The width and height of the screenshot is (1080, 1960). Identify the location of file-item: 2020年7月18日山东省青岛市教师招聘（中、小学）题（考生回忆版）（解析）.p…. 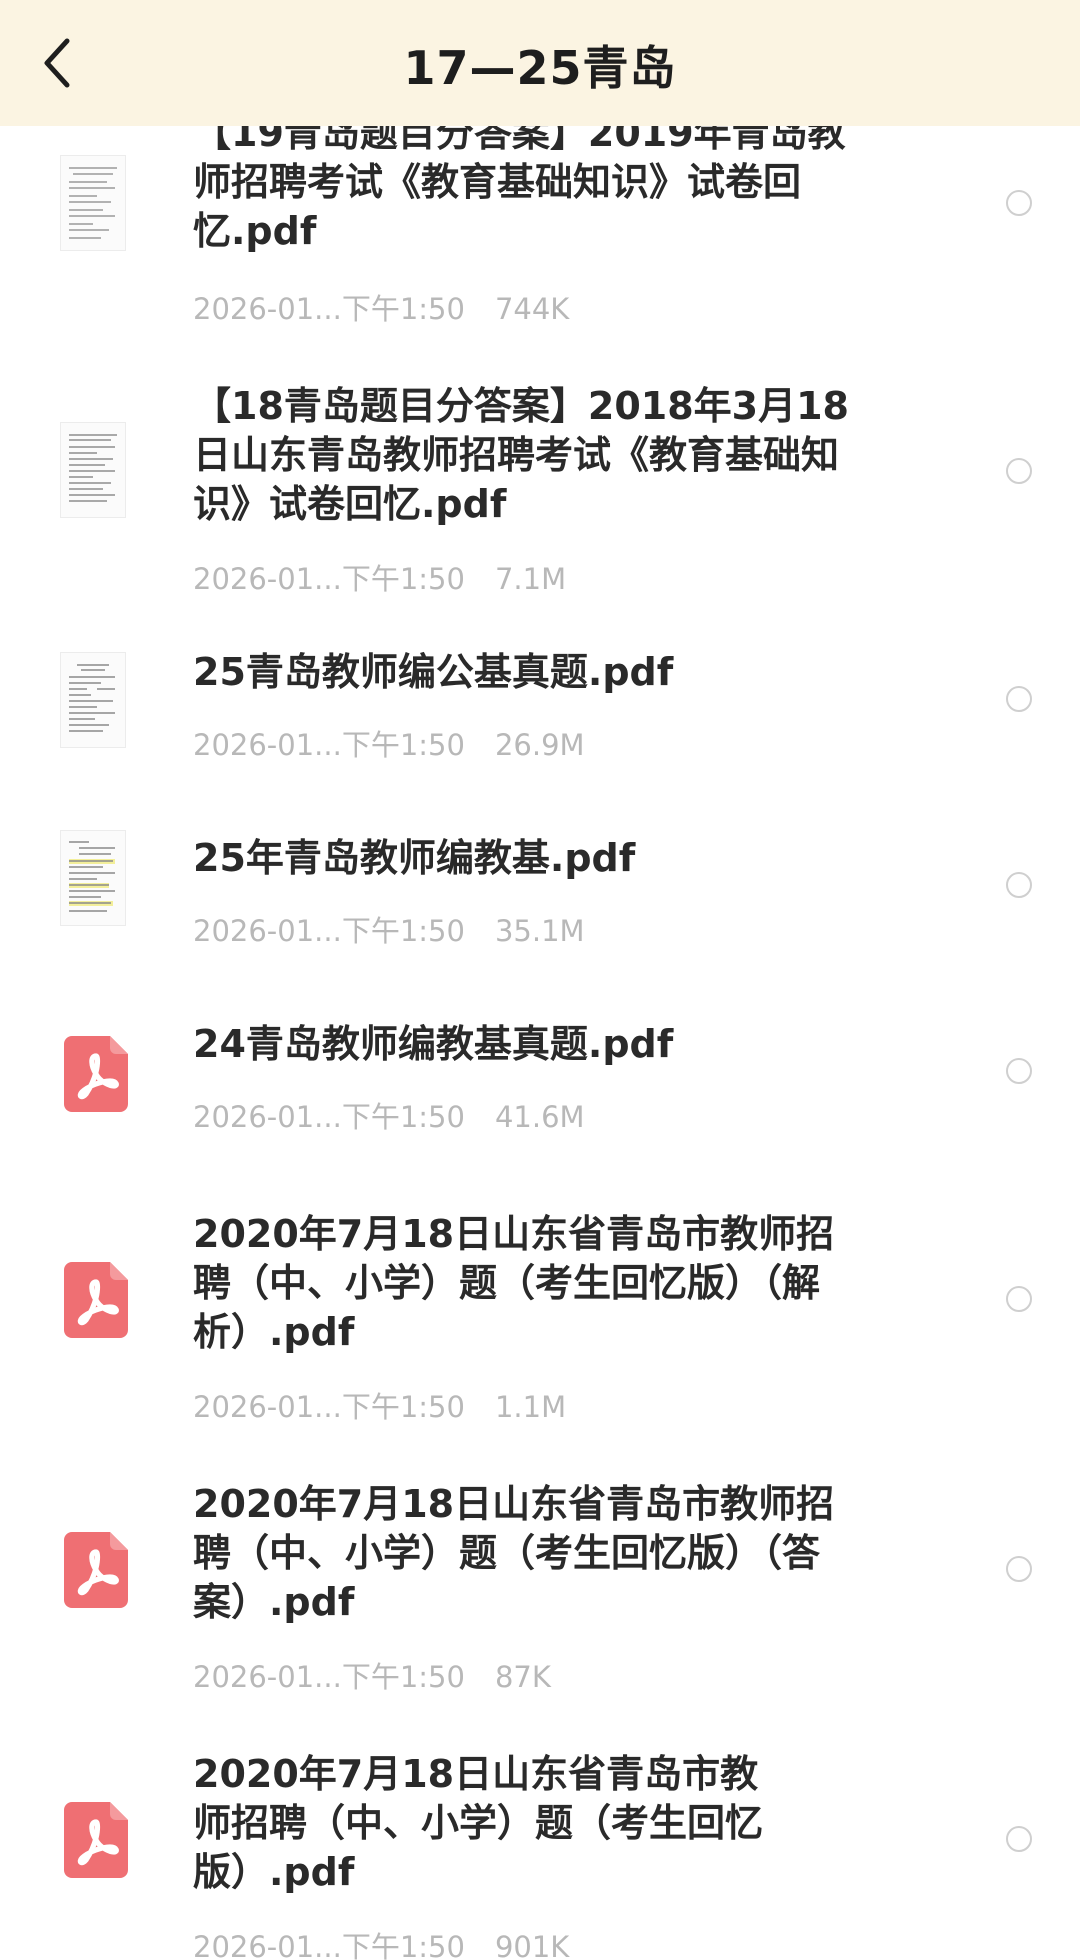
(540, 1303).